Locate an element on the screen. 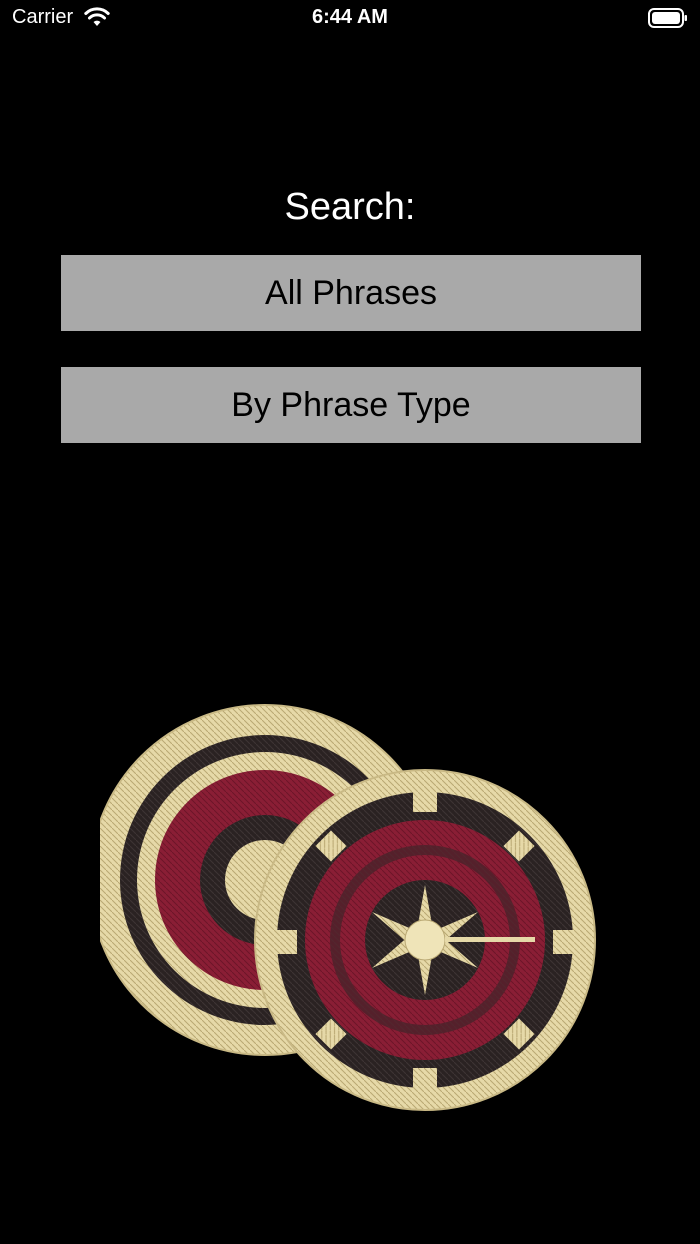 Image resolution: width=700 pixels, height=1244 pixels. status-bar: Carrier 6:44 AM is located at coordinates (350, 18).